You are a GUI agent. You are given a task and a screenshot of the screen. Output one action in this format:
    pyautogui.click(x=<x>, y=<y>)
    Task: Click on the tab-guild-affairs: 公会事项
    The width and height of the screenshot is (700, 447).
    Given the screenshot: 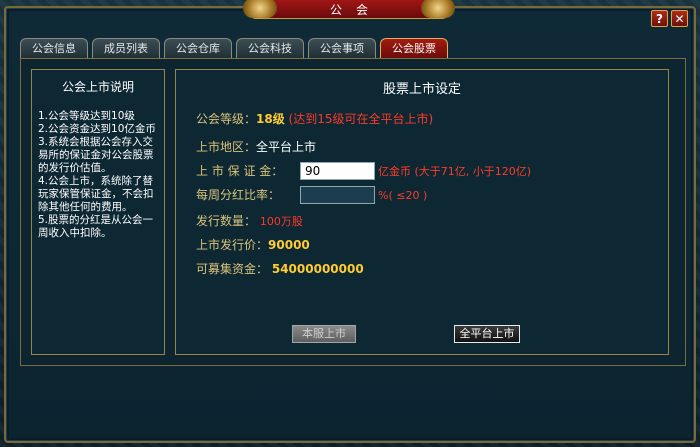 What is the action you would take?
    pyautogui.click(x=342, y=48)
    